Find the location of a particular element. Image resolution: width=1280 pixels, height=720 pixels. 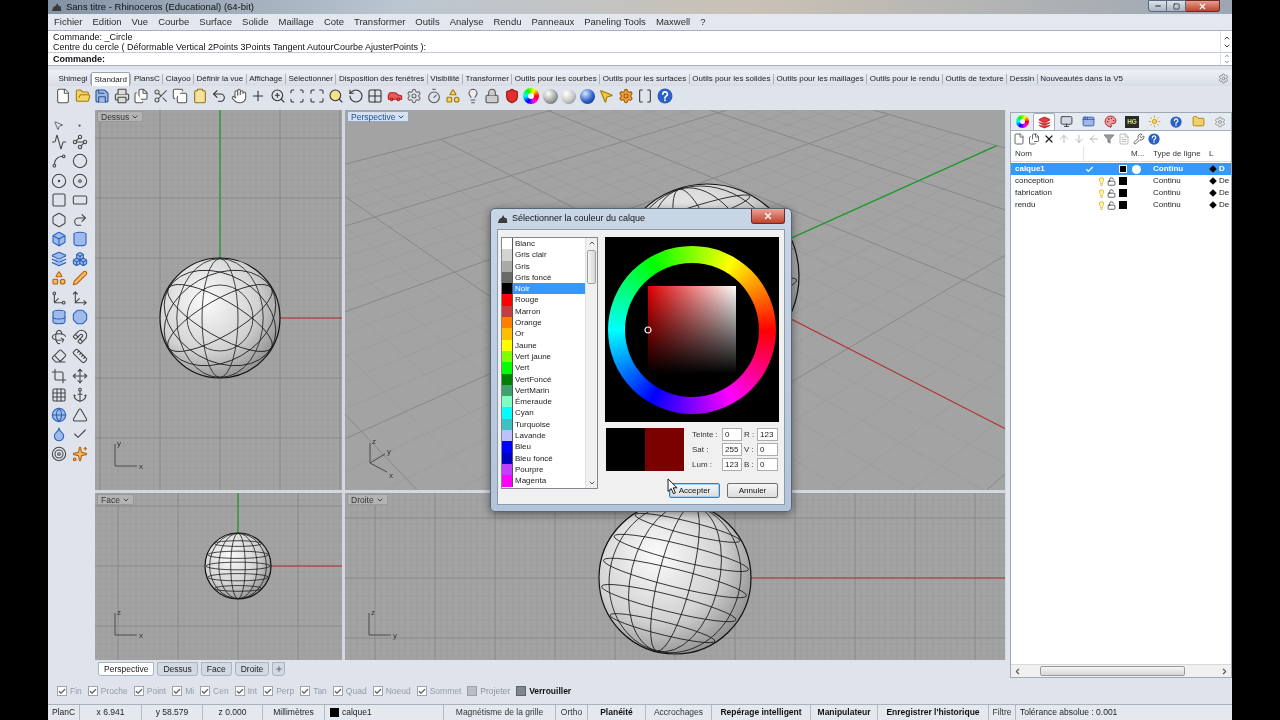

menu-item: Panneaux is located at coordinates (553, 22).